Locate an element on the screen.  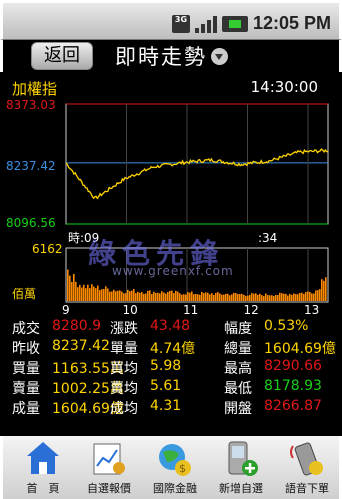
nav-item-voice-order: 語音下單 is located at coordinates (307, 467).